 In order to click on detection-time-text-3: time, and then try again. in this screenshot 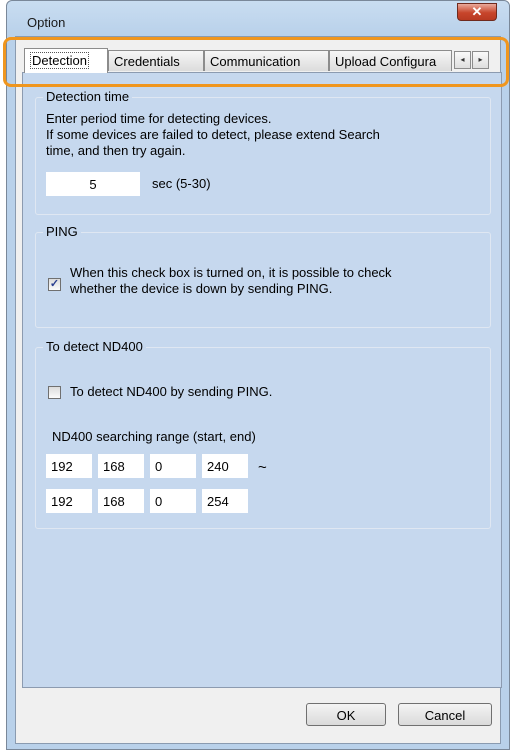, I will do `click(116, 150)`.